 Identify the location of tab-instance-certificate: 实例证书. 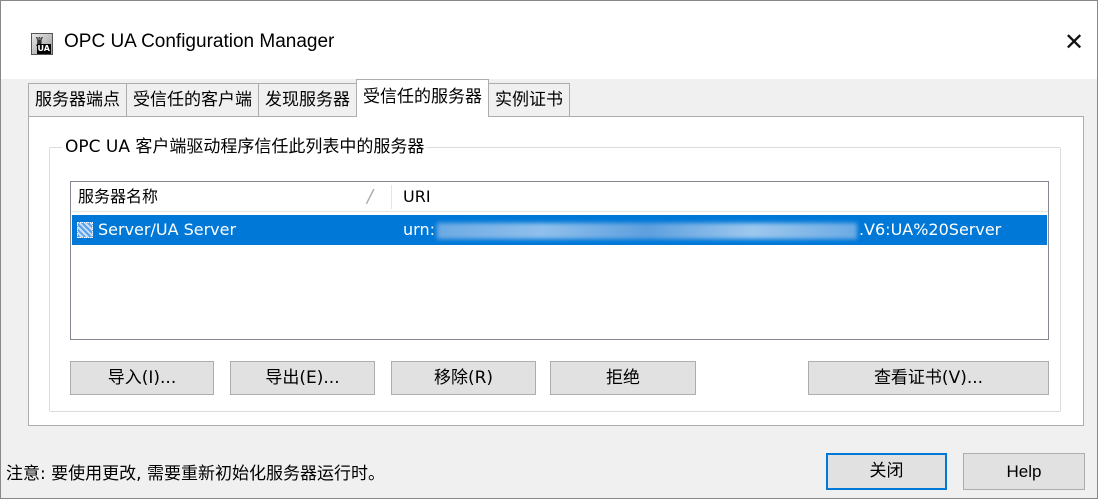
(529, 100).